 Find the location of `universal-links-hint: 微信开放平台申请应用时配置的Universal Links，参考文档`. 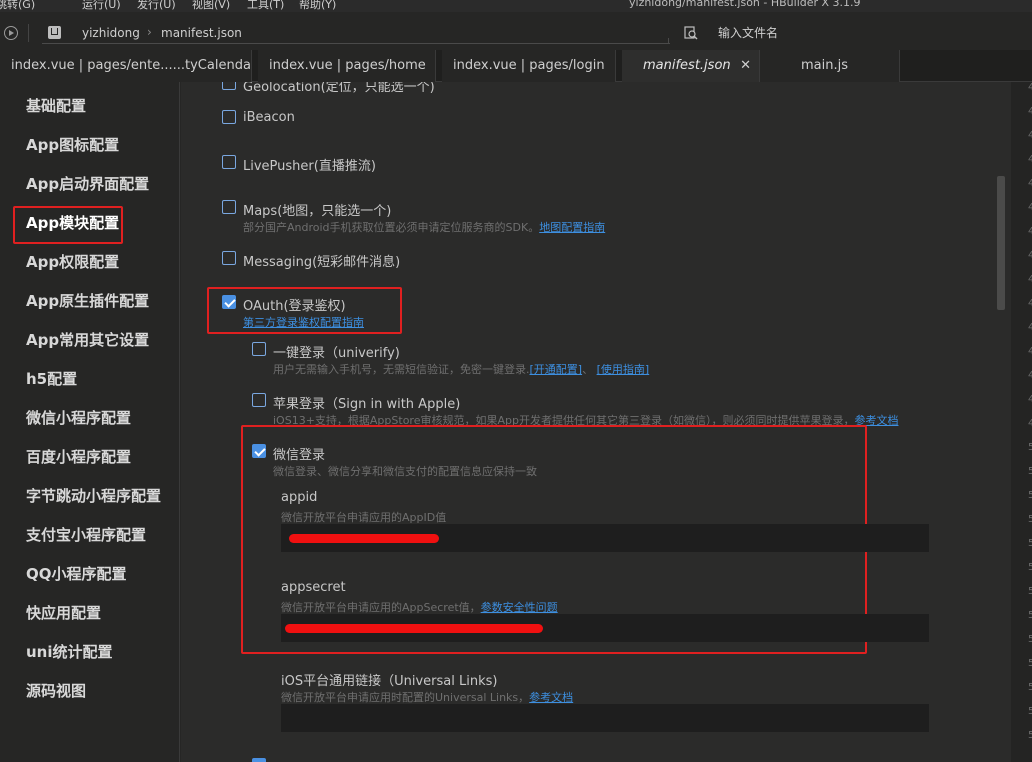

universal-links-hint: 微信开放平台申请应用时配置的Universal Links，参考文档 is located at coordinates (427, 697).